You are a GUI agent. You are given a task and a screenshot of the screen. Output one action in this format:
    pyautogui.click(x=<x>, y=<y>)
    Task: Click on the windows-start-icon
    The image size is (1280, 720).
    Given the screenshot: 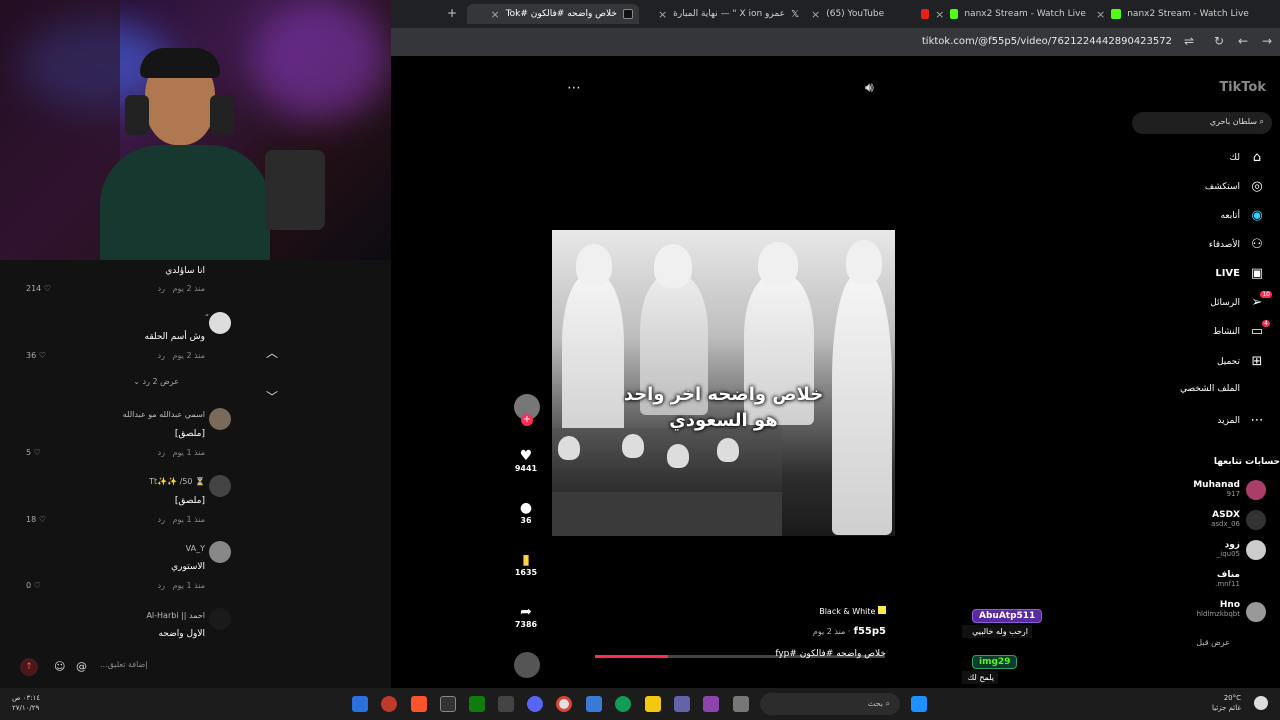 What is the action you would take?
    pyautogui.click(x=919, y=704)
    